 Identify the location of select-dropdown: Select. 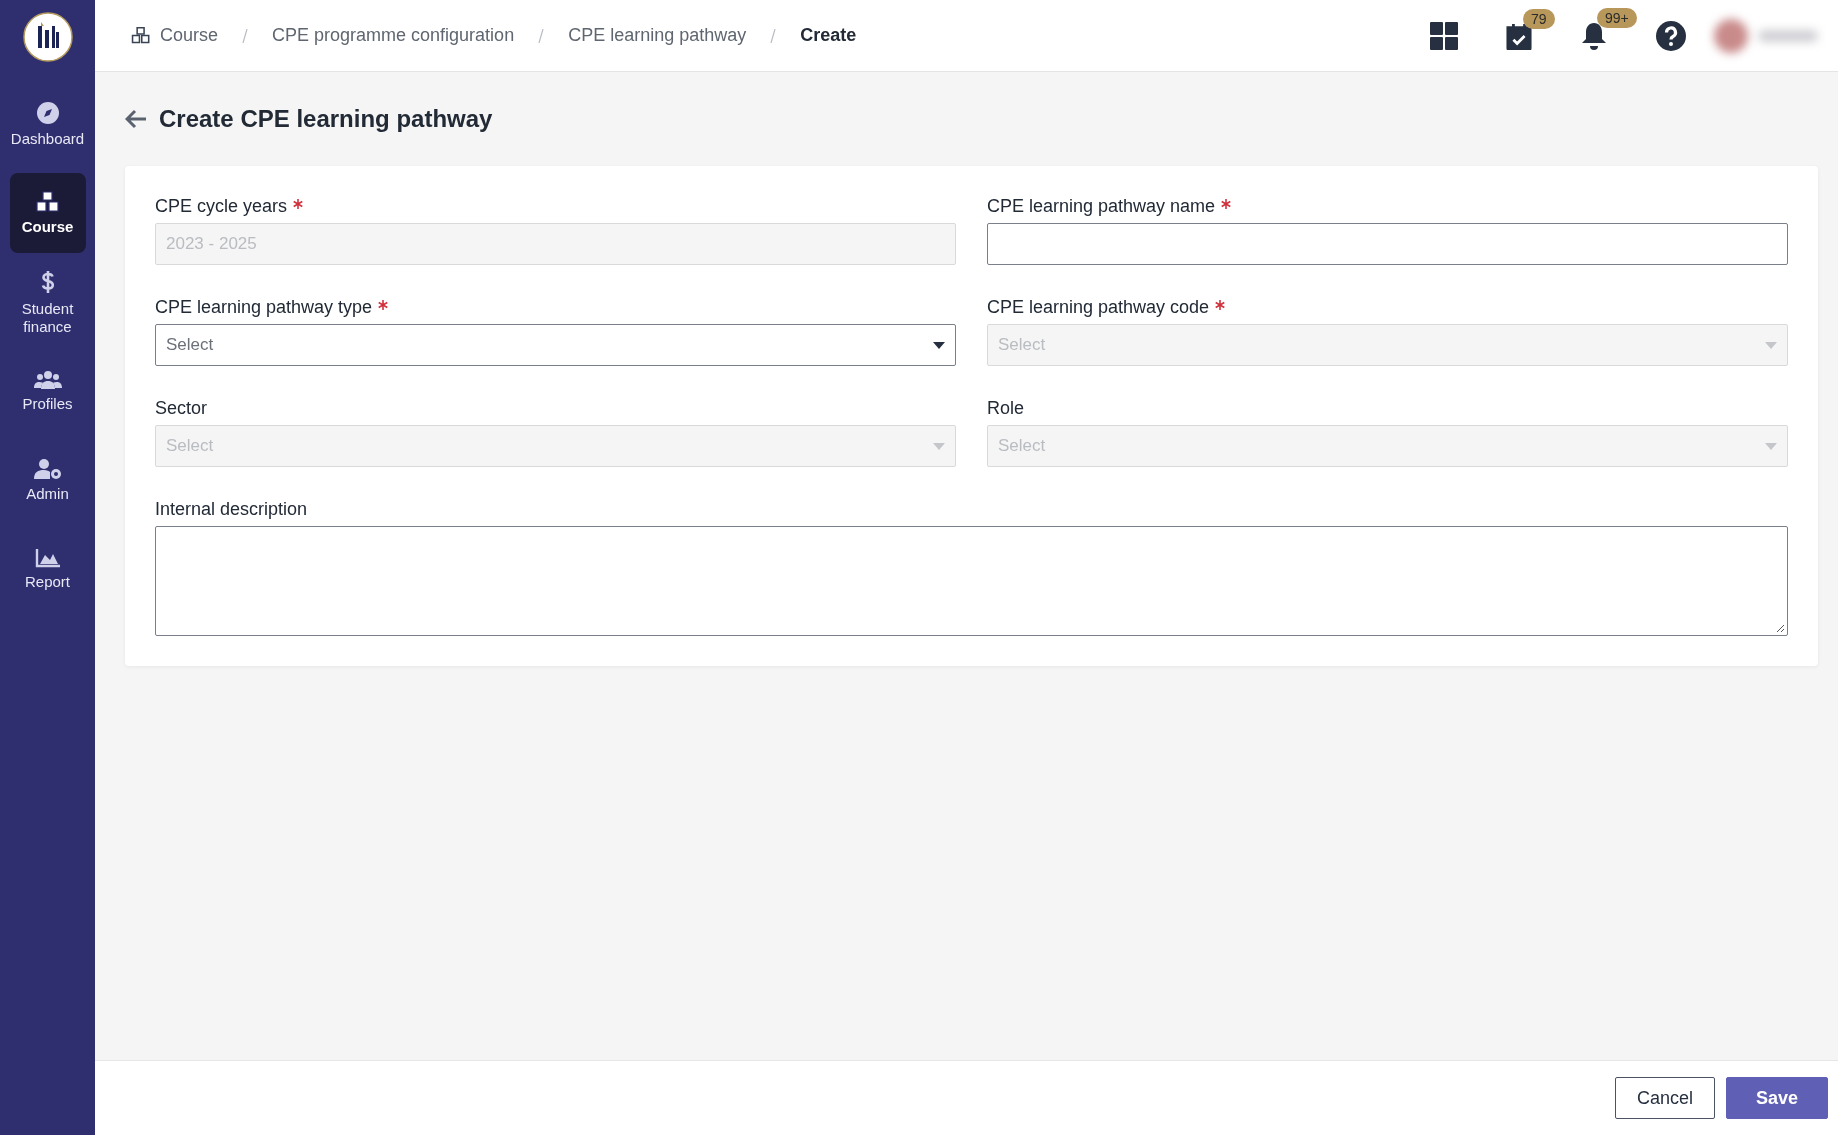
(555, 345).